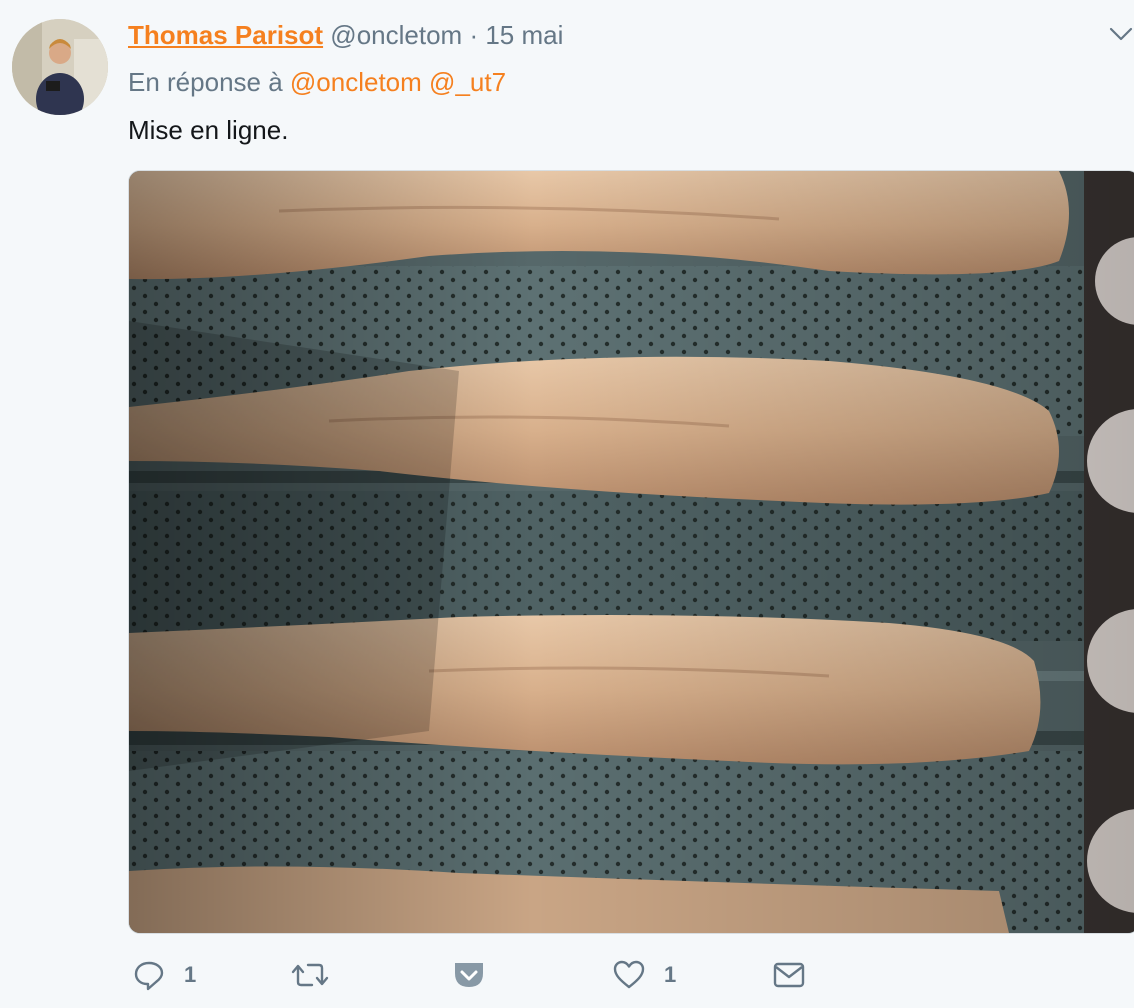  Describe the element at coordinates (190, 974) in the screenshot. I see `reply-count: 1` at that location.